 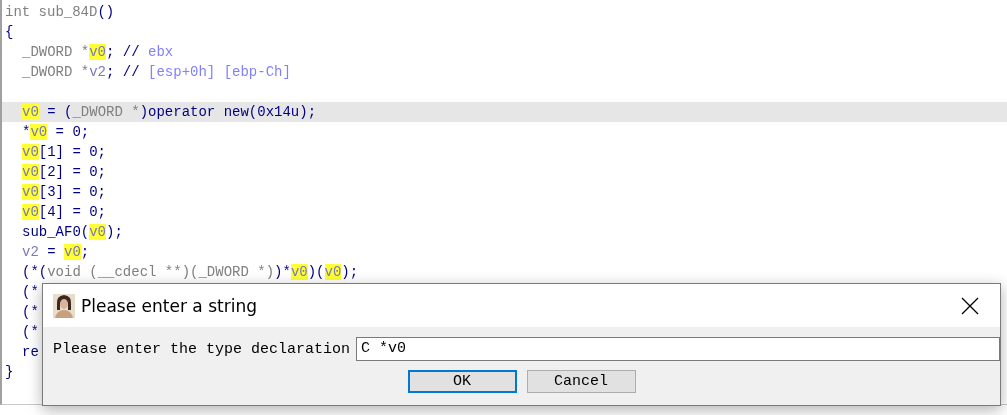 What do you see at coordinates (98, 52) in the screenshot?
I see `code-line: _DWORD *v0; // ebx` at bounding box center [98, 52].